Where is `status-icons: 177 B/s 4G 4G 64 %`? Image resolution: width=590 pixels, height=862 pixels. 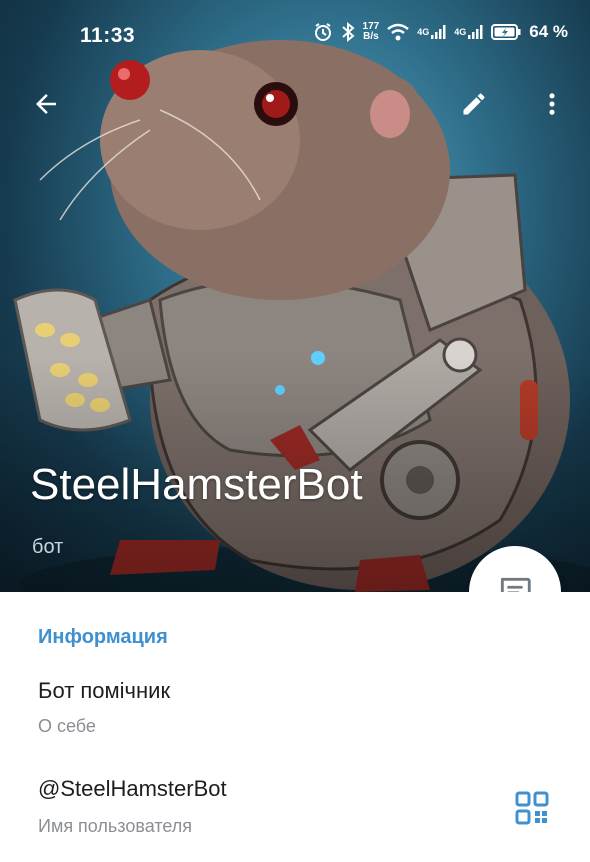 status-icons: 177 B/s 4G 4G 64 % is located at coordinates (440, 32).